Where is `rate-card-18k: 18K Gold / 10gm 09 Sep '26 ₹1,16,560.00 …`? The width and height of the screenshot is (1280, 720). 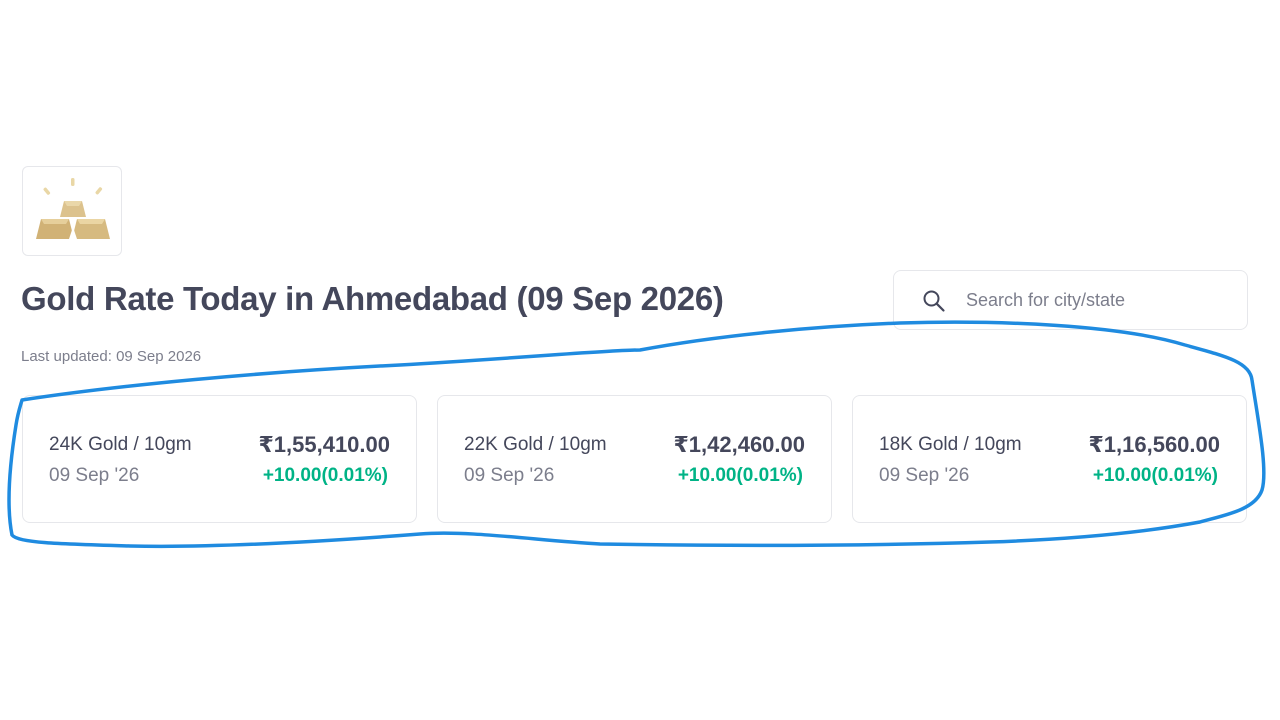 rate-card-18k: 18K Gold / 10gm 09 Sep '26 ₹1,16,560.00 … is located at coordinates (1049, 459).